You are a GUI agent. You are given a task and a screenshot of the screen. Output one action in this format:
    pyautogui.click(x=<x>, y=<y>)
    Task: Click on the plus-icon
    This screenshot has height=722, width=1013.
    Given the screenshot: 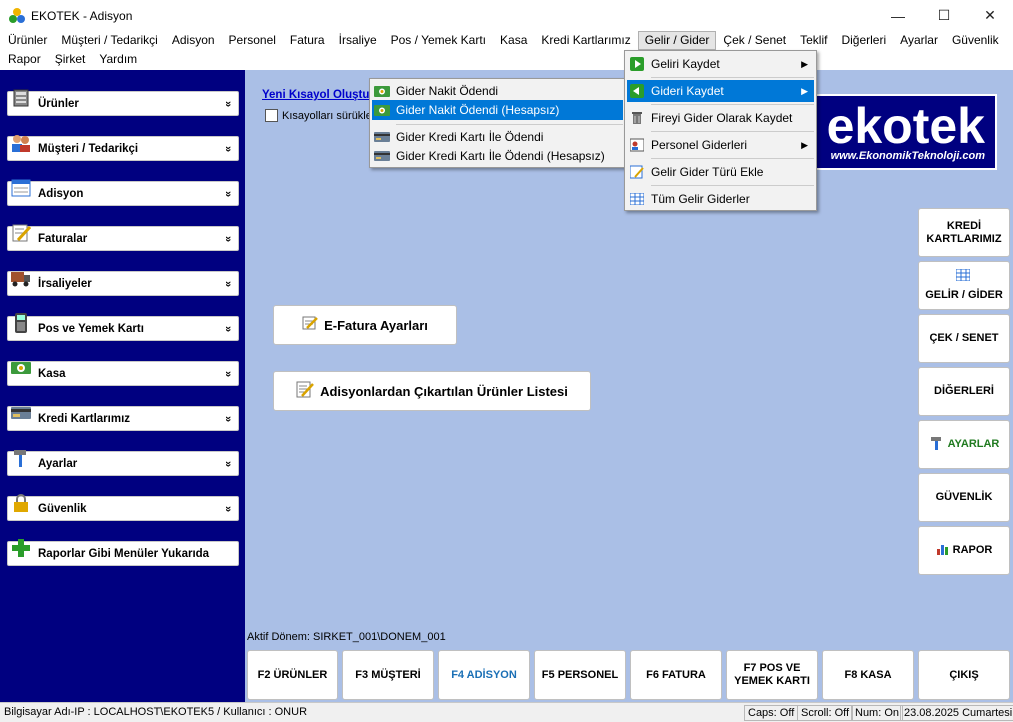 What is the action you would take?
    pyautogui.click(x=21, y=548)
    